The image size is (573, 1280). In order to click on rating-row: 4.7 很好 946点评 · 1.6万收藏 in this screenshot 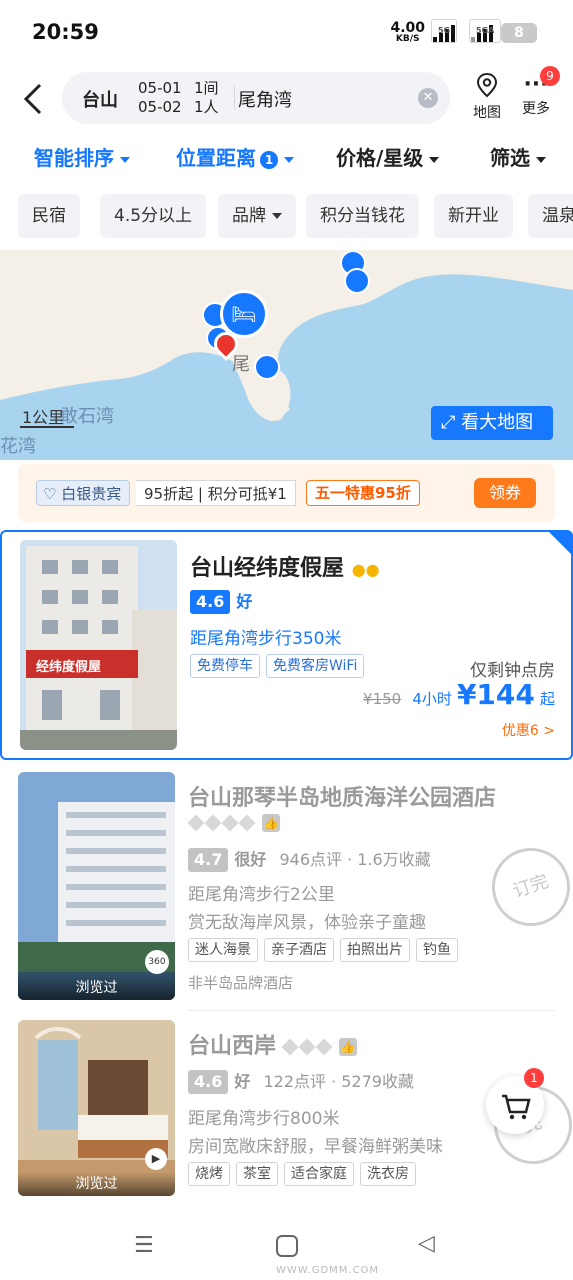, I will do `click(309, 859)`.